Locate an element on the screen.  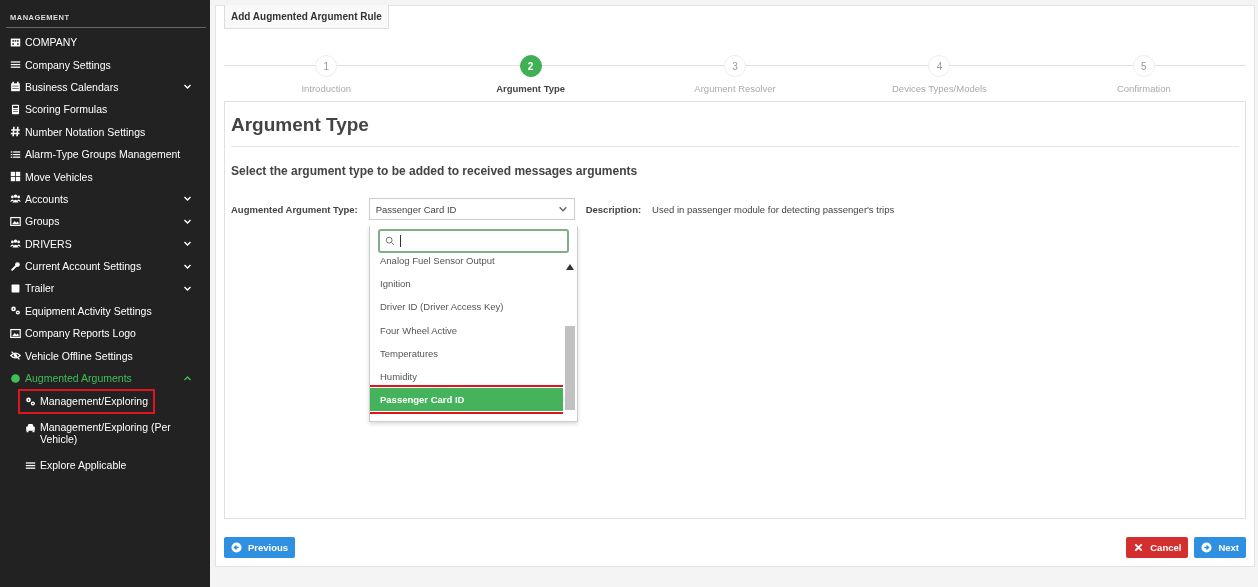
search-icon is located at coordinates (390, 241).